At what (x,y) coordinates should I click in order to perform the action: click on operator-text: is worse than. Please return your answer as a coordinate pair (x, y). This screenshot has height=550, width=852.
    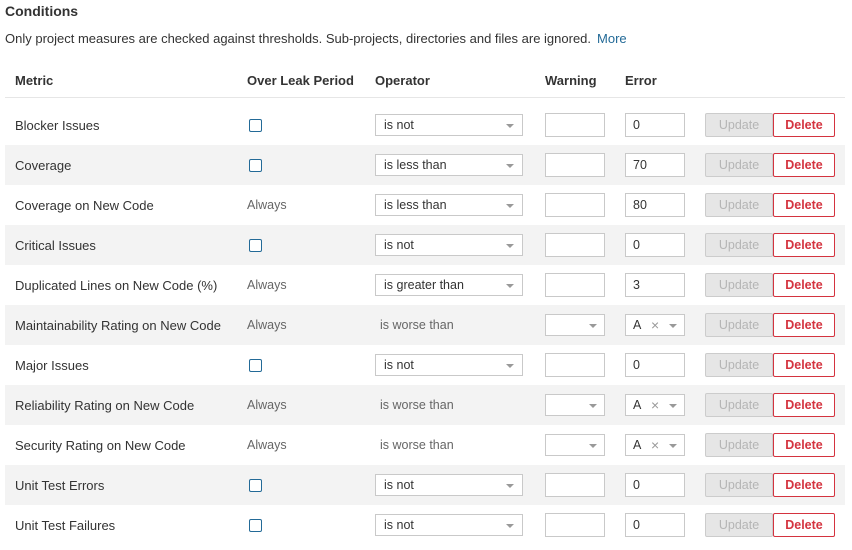
    Looking at the image, I should click on (417, 405).